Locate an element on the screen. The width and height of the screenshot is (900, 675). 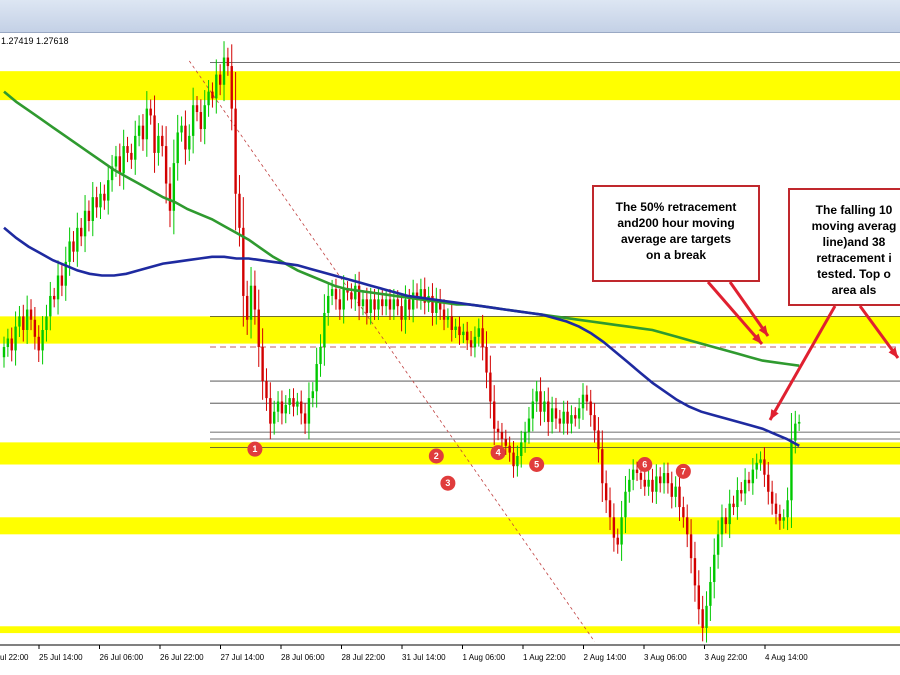
x-tick-label: 3 Aug 06:00 is located at coordinates (665, 657).